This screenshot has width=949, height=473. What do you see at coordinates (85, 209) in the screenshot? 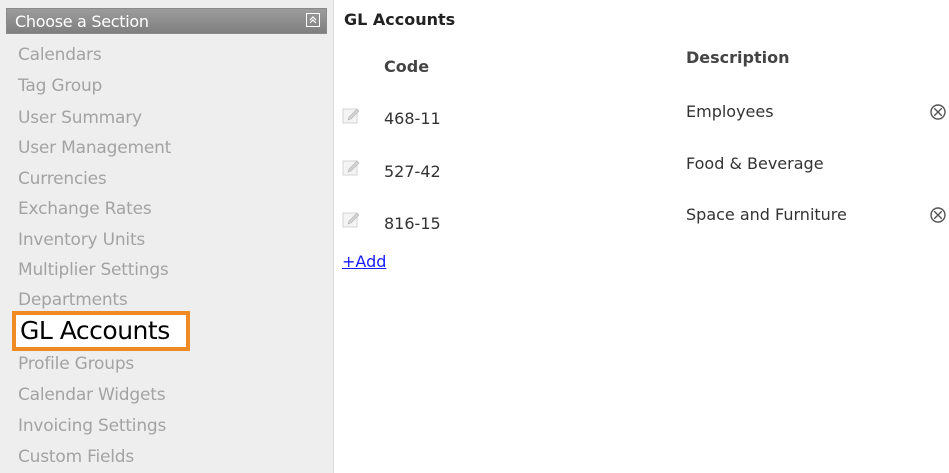
I see `sidebar-item-exchange-rates: Exchange Rates` at bounding box center [85, 209].